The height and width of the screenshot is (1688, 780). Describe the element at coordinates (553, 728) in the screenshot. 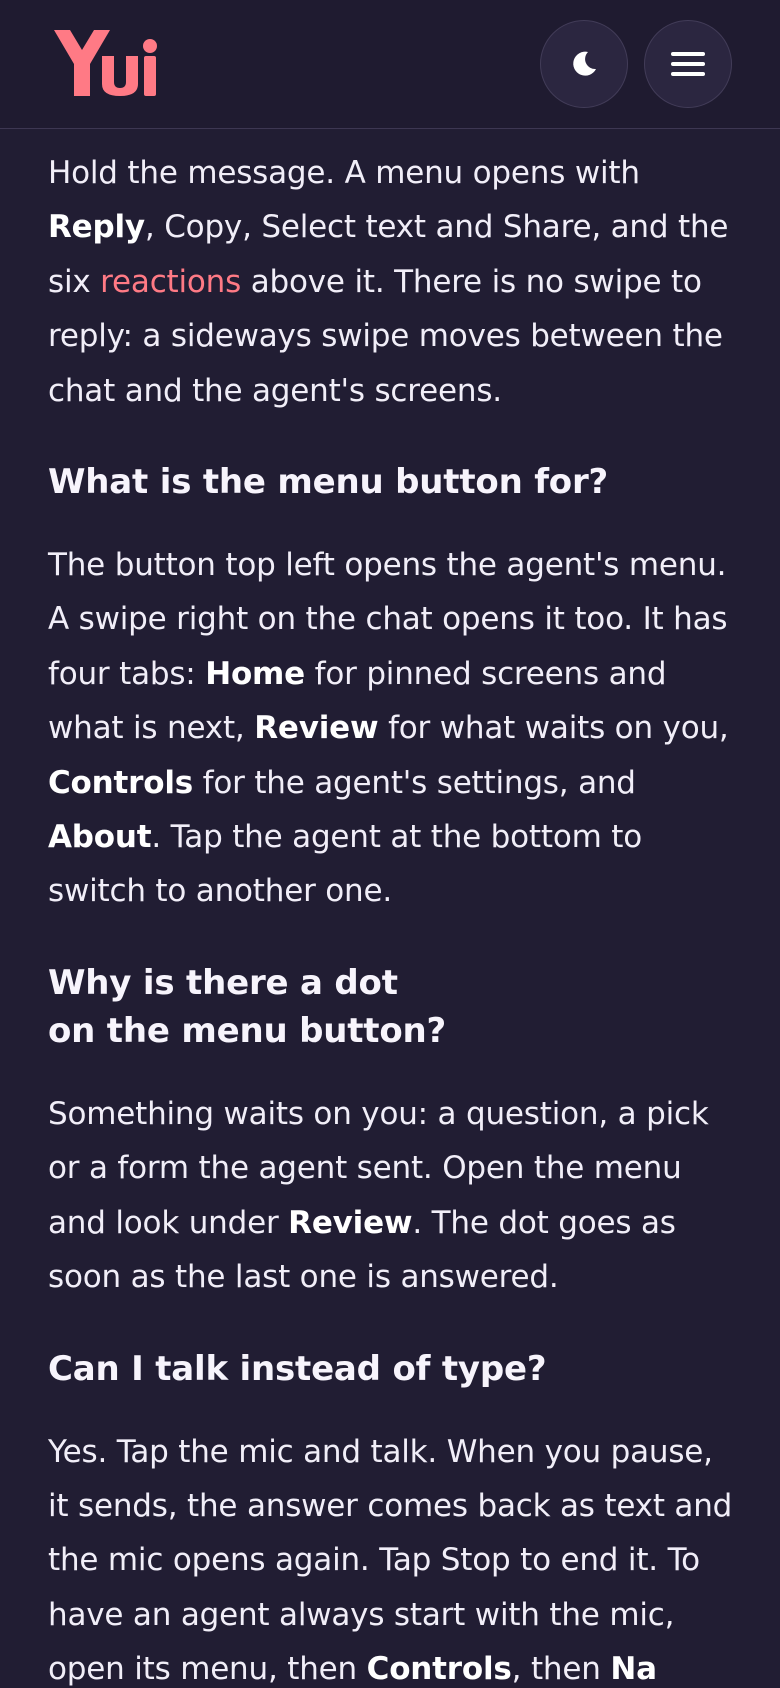

I see `answer-text: for what waits on you,` at that location.